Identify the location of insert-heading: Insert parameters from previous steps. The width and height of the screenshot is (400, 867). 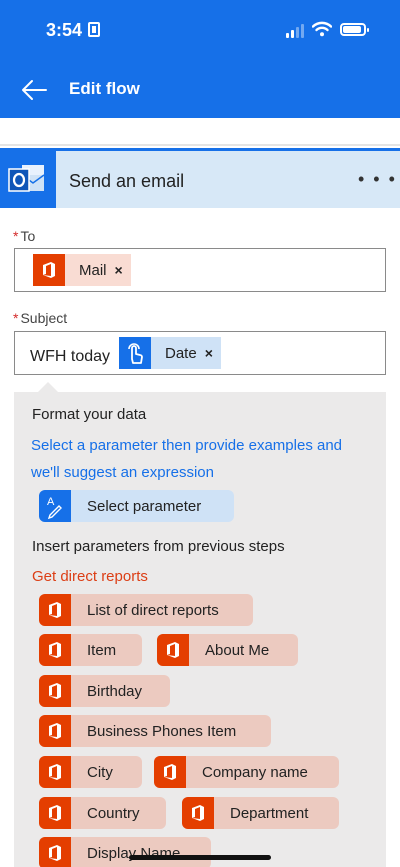
(158, 546).